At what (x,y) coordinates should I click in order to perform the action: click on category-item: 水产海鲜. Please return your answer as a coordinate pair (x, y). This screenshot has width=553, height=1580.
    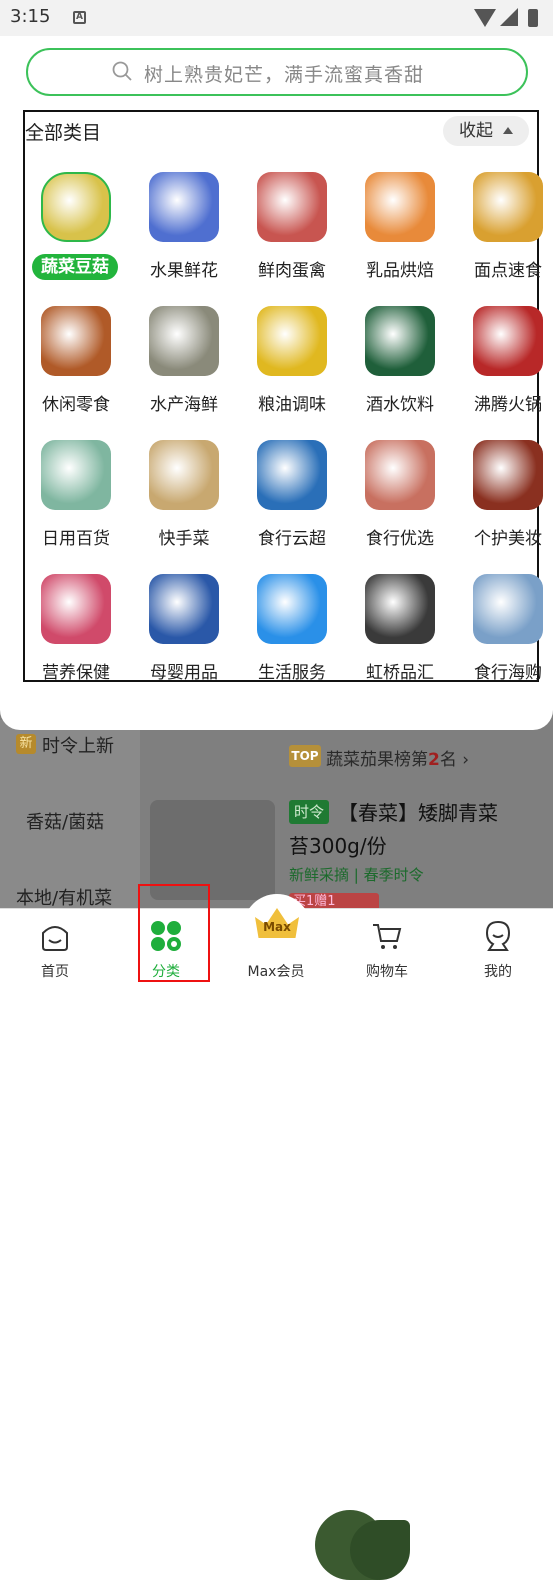
    Looking at the image, I should click on (184, 369).